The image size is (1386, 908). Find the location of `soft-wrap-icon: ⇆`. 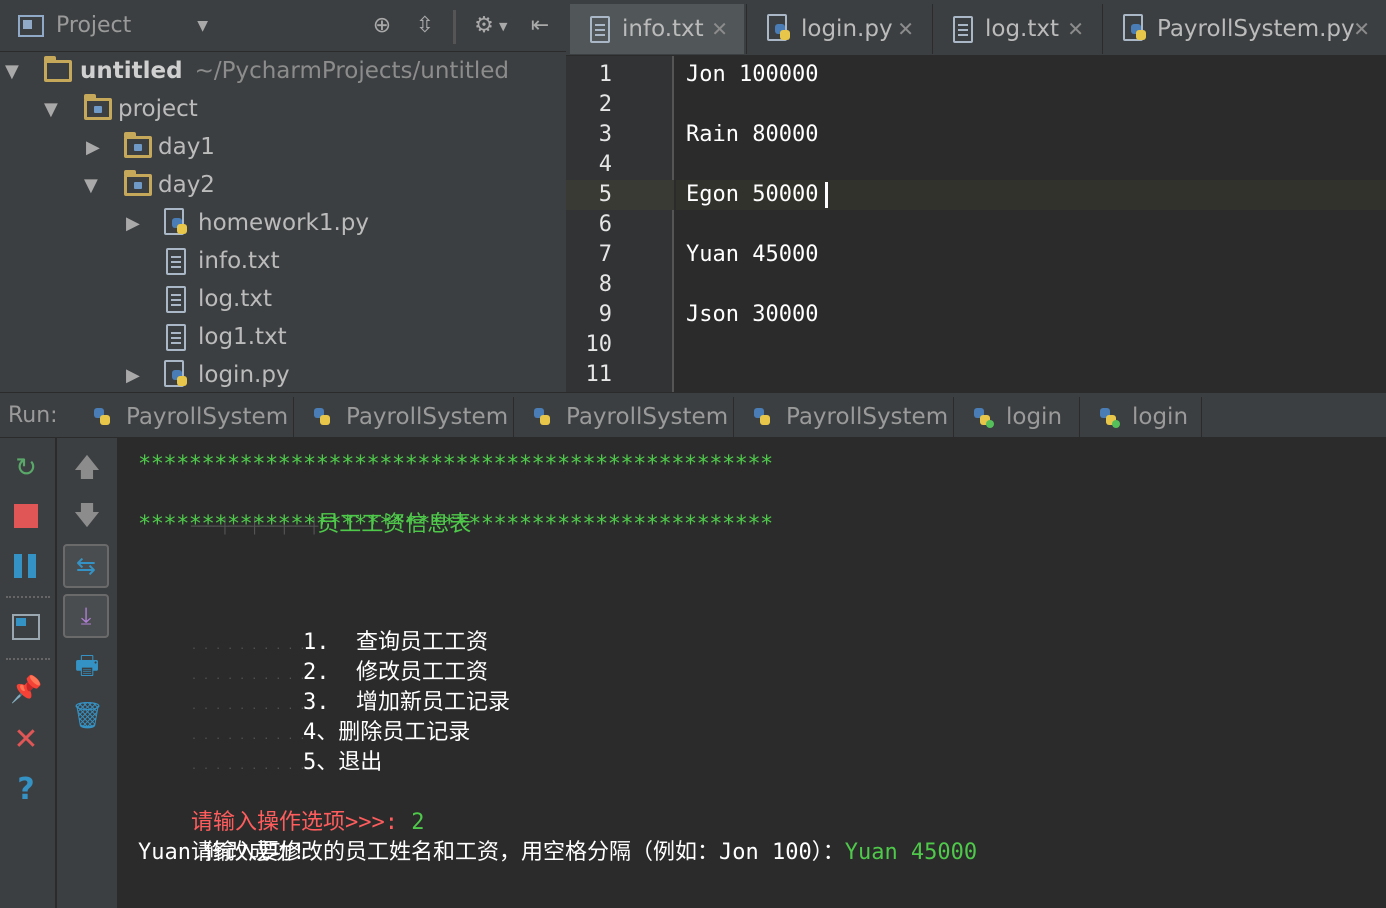

soft-wrap-icon: ⇆ is located at coordinates (86, 566).